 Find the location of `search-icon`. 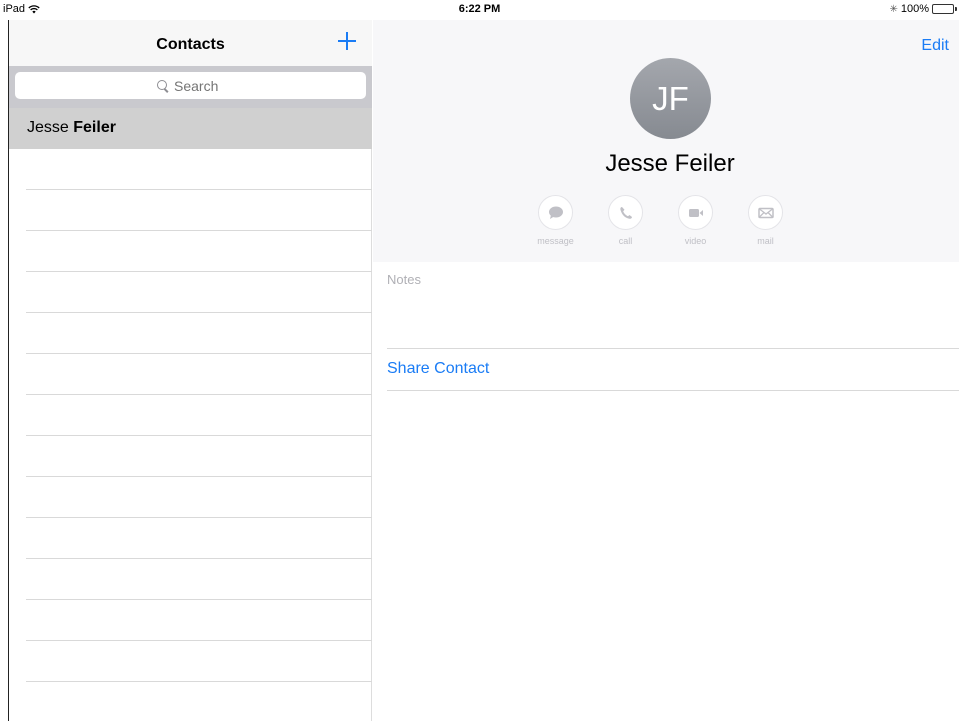

search-icon is located at coordinates (163, 85).